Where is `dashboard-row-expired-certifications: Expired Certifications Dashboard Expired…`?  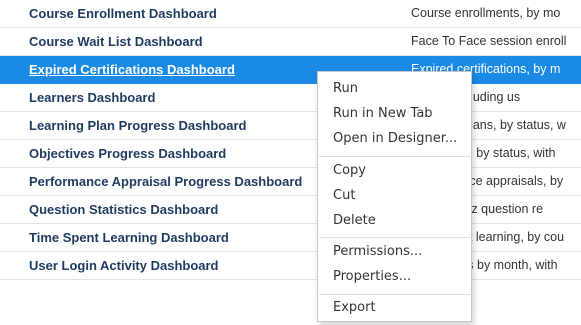
dashboard-row-expired-certifications: Expired Certifications Dashboard Expired… is located at coordinates (290, 70).